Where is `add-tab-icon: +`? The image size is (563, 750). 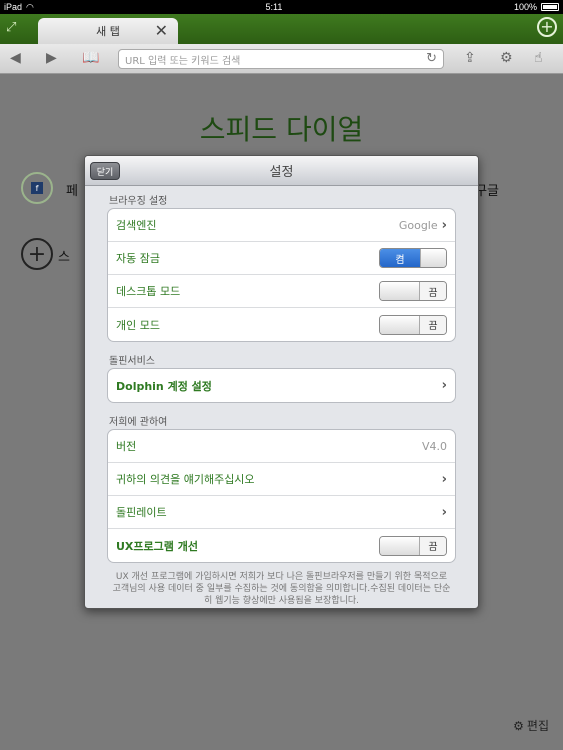
add-tab-icon: + is located at coordinates (547, 27).